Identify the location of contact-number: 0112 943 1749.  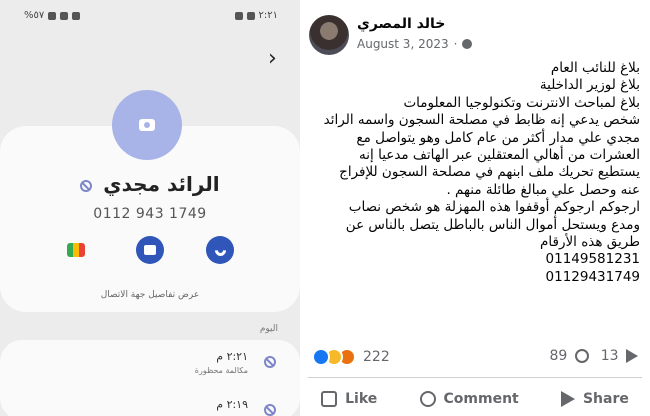
(150, 214).